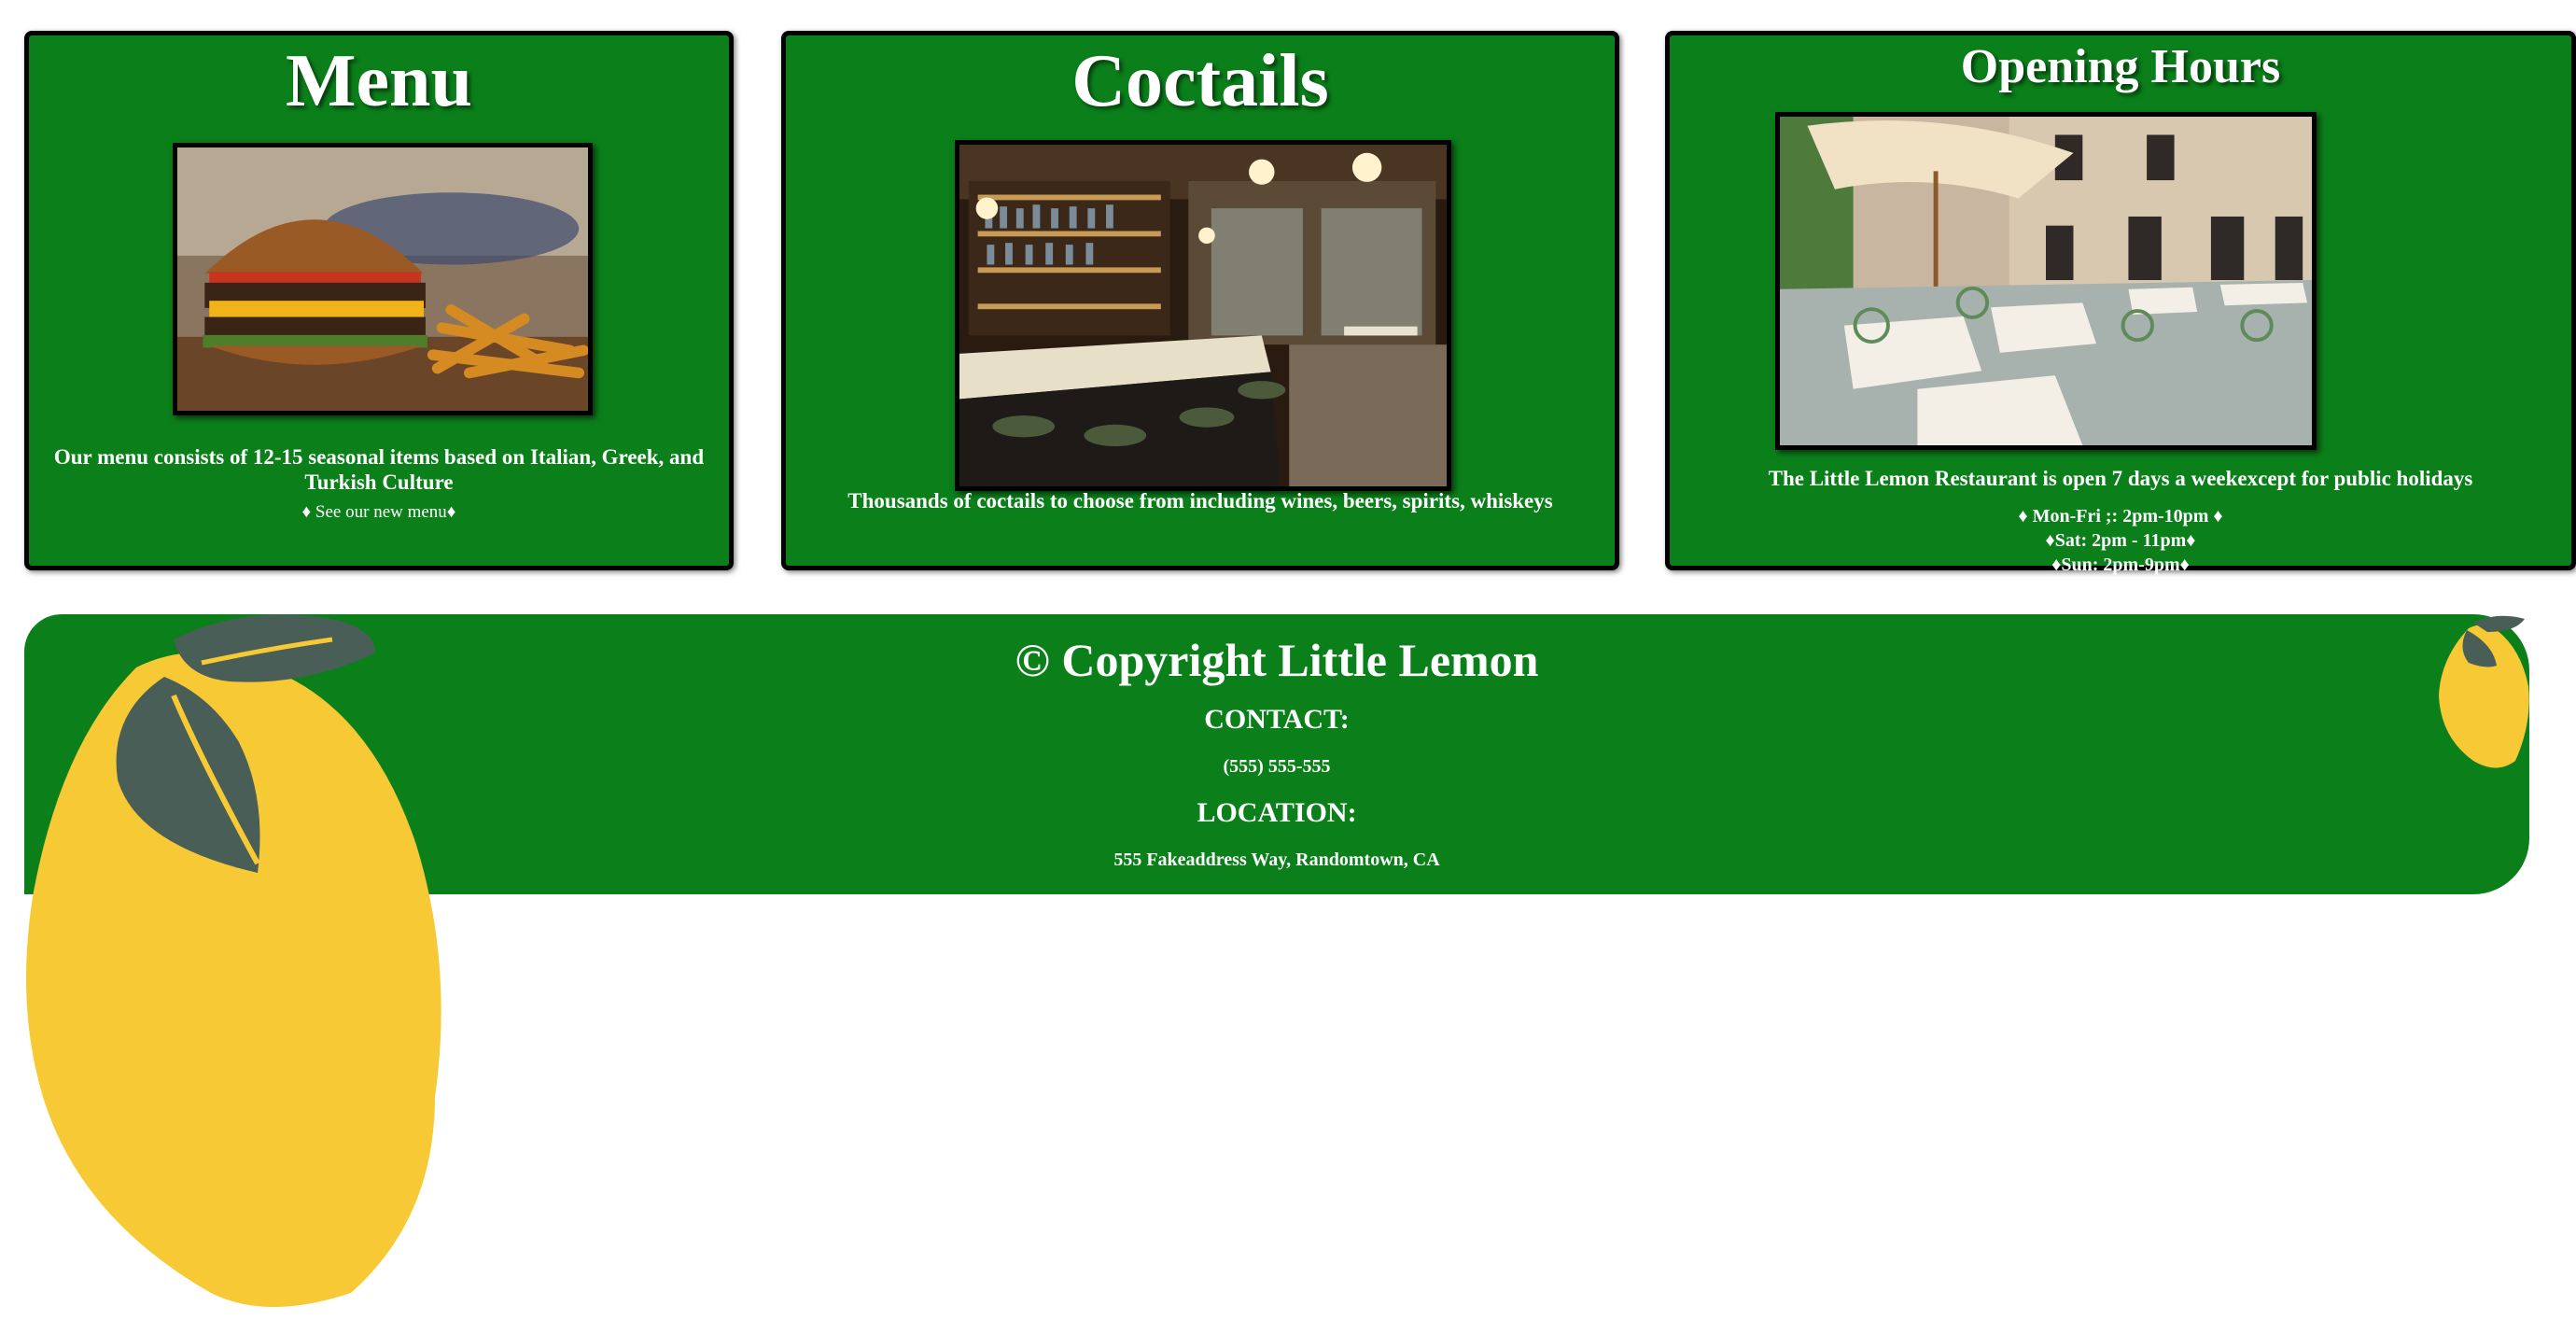  Describe the element at coordinates (383, 279) in the screenshot. I see `menu-photo` at that location.